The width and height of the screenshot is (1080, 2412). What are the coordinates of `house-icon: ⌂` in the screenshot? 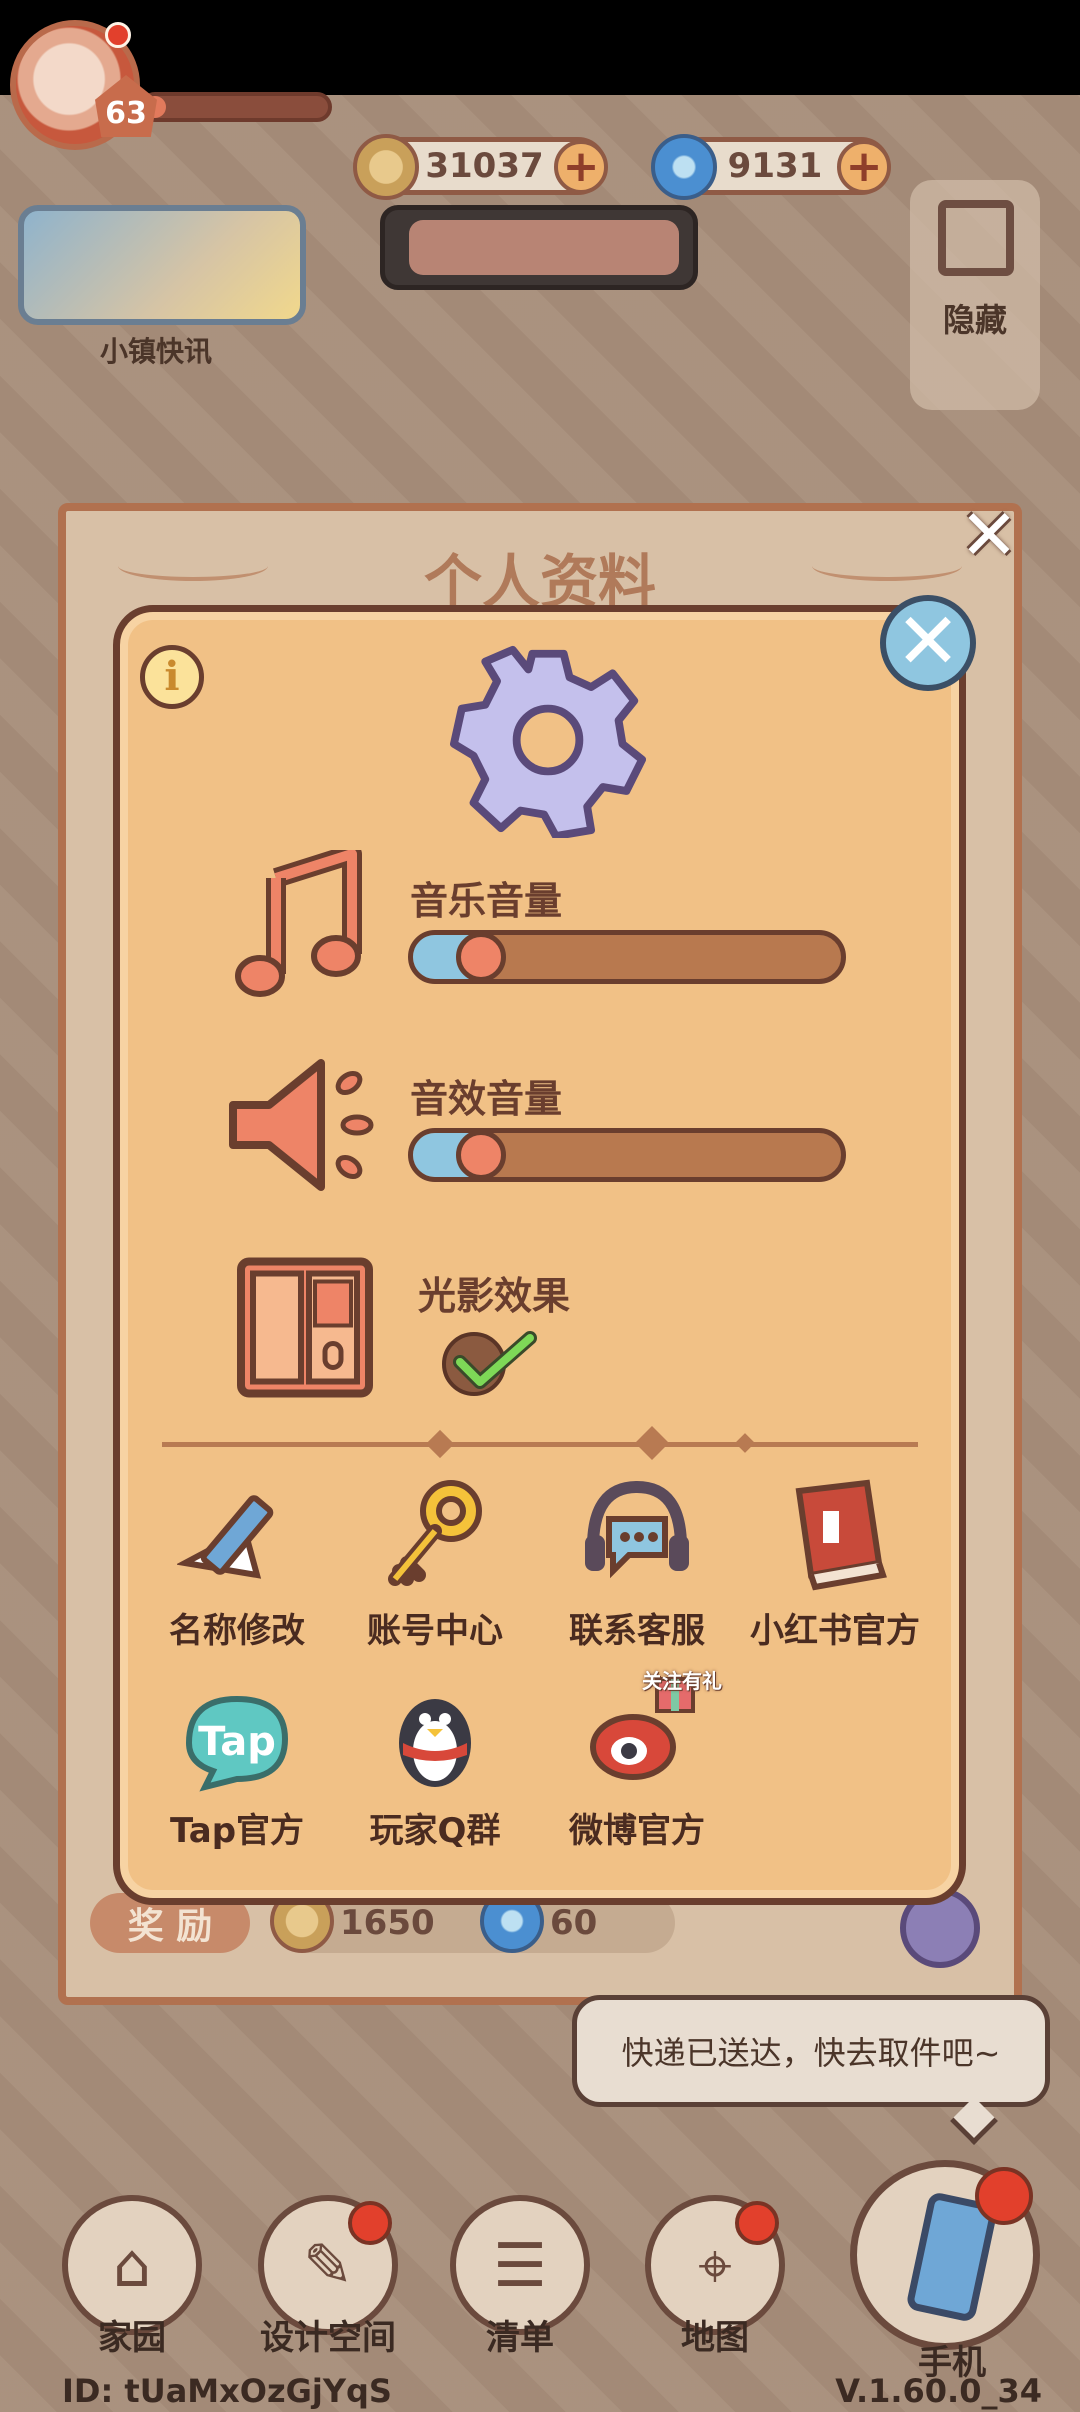 It's located at (132, 2266).